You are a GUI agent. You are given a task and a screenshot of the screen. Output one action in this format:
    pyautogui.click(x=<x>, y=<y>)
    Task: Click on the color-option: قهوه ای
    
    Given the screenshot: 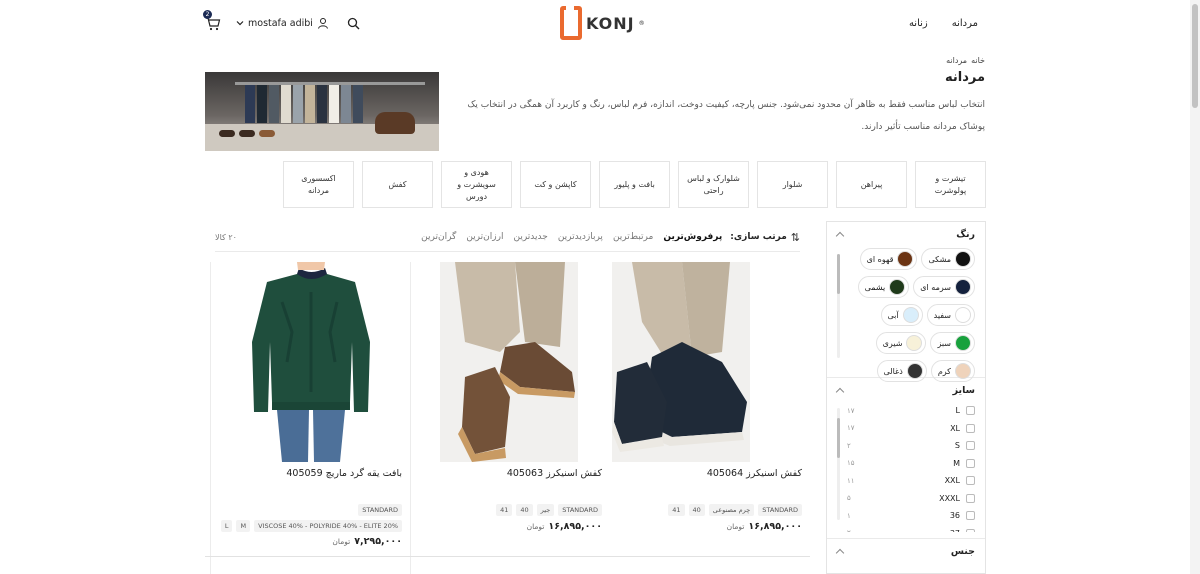 What is the action you would take?
    pyautogui.click(x=888, y=259)
    